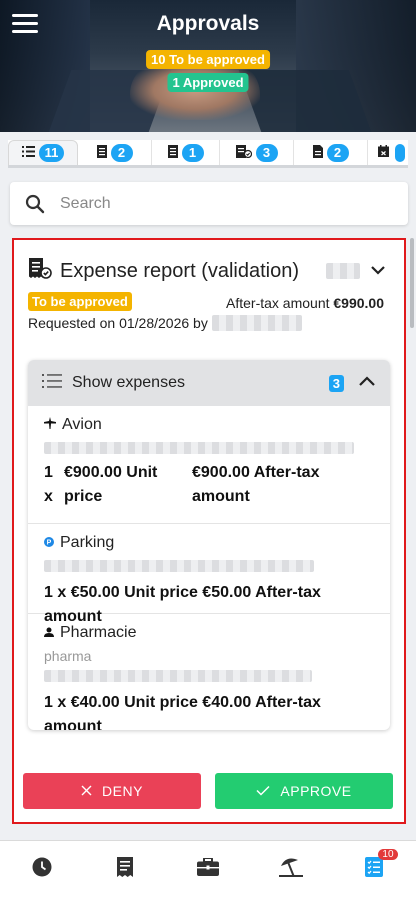 The image size is (416, 898). What do you see at coordinates (118, 323) in the screenshot?
I see `requested-text: Requested on 01/28/2026 by` at bounding box center [118, 323].